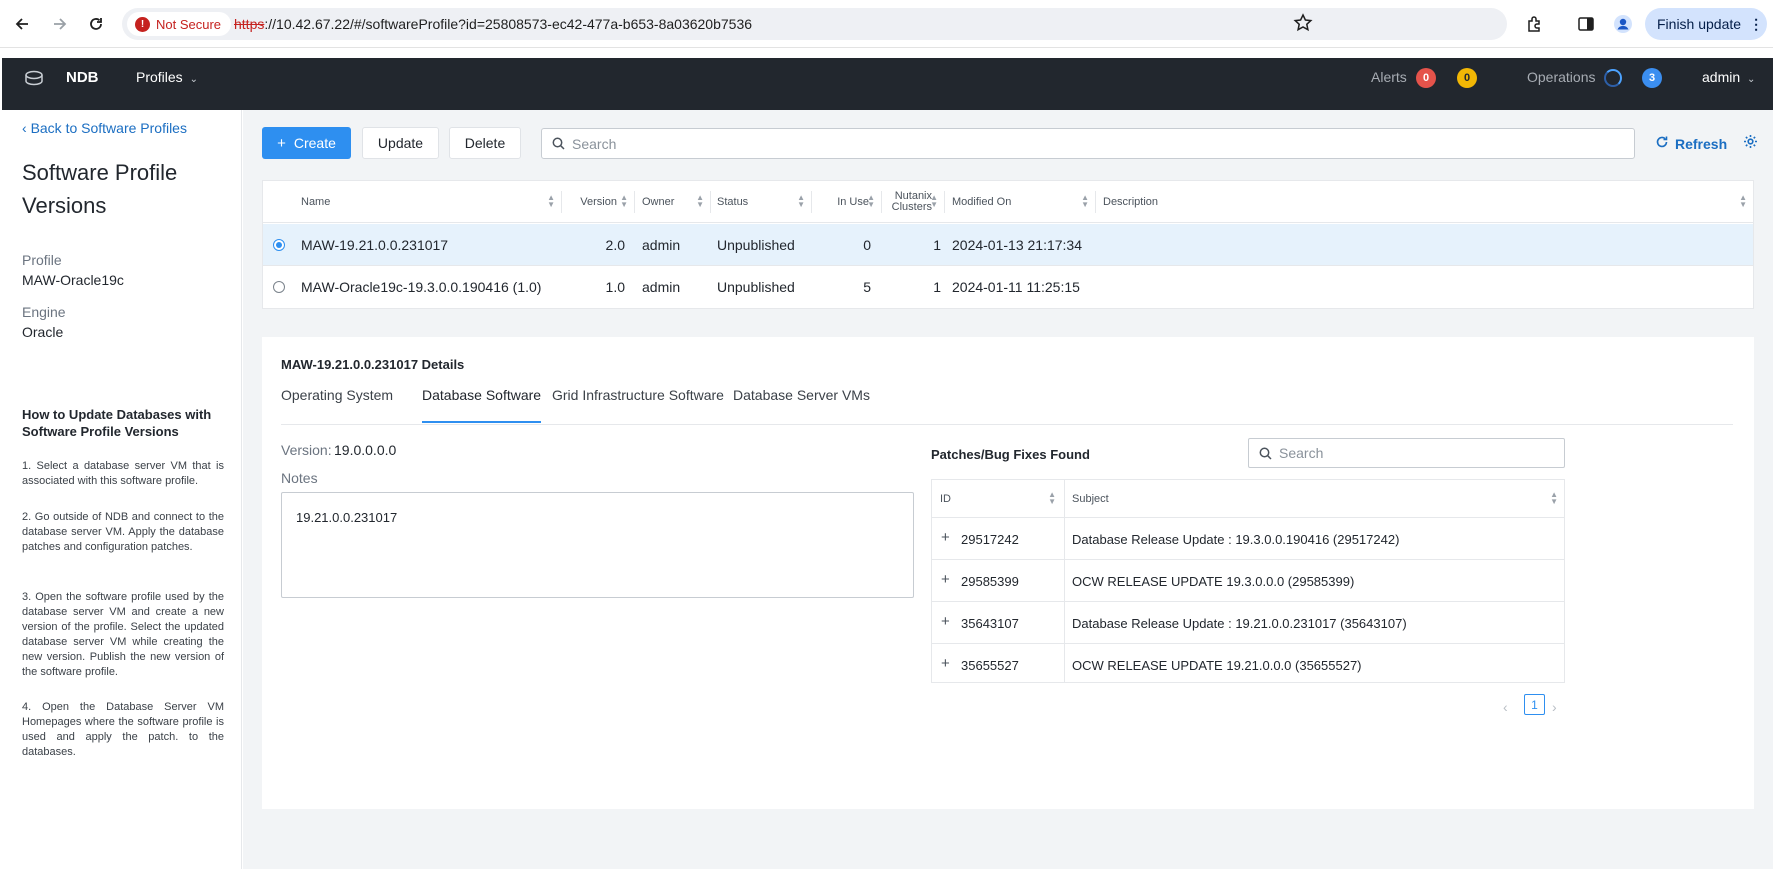 This screenshot has height=869, width=1773. What do you see at coordinates (1652, 78) in the screenshot?
I see `operations-count-badge: 3` at bounding box center [1652, 78].